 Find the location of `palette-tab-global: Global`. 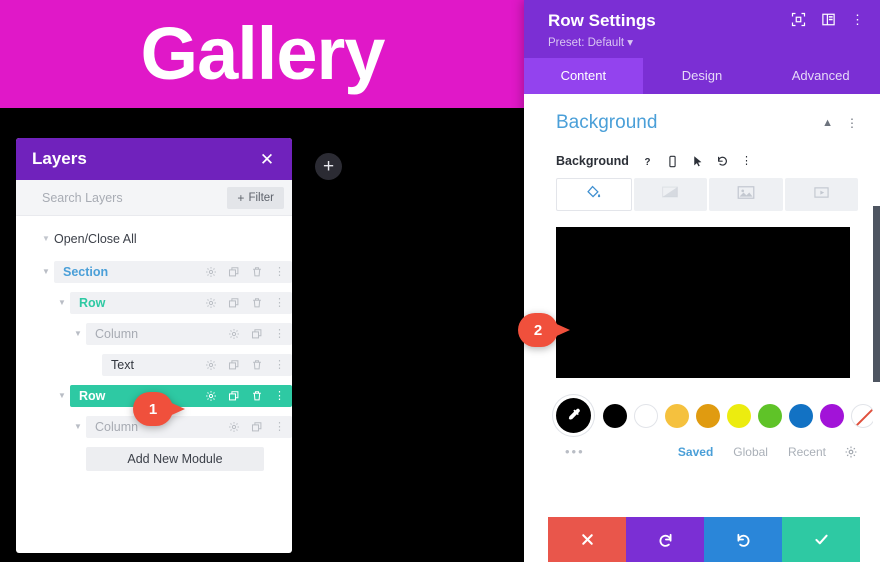

palette-tab-global: Global is located at coordinates (750, 452).